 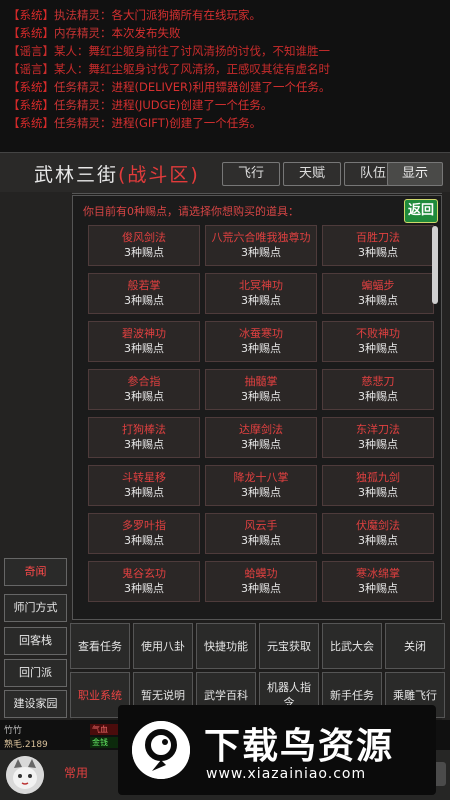 What do you see at coordinates (378, 477) in the screenshot?
I see `item-name: 独孤九剑` at bounding box center [378, 477].